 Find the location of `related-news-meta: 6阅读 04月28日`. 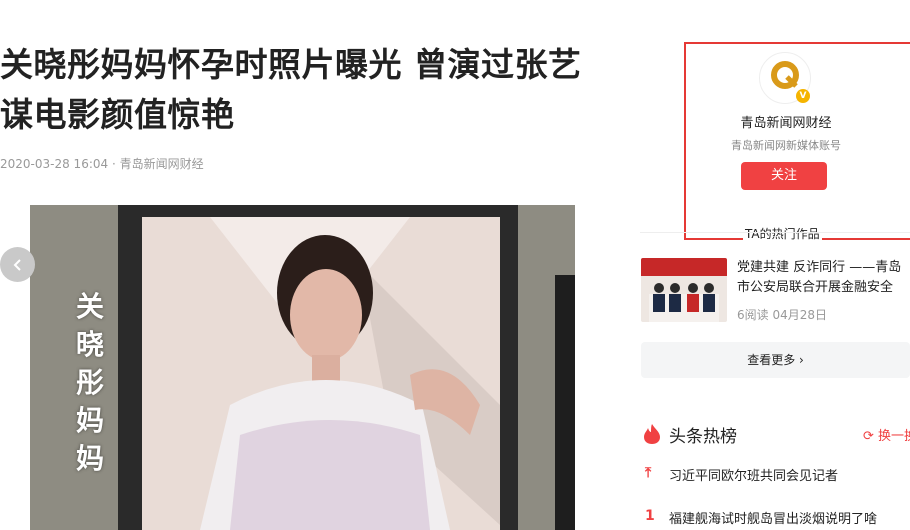

related-news-meta: 6阅读 04月28日 is located at coordinates (782, 315).